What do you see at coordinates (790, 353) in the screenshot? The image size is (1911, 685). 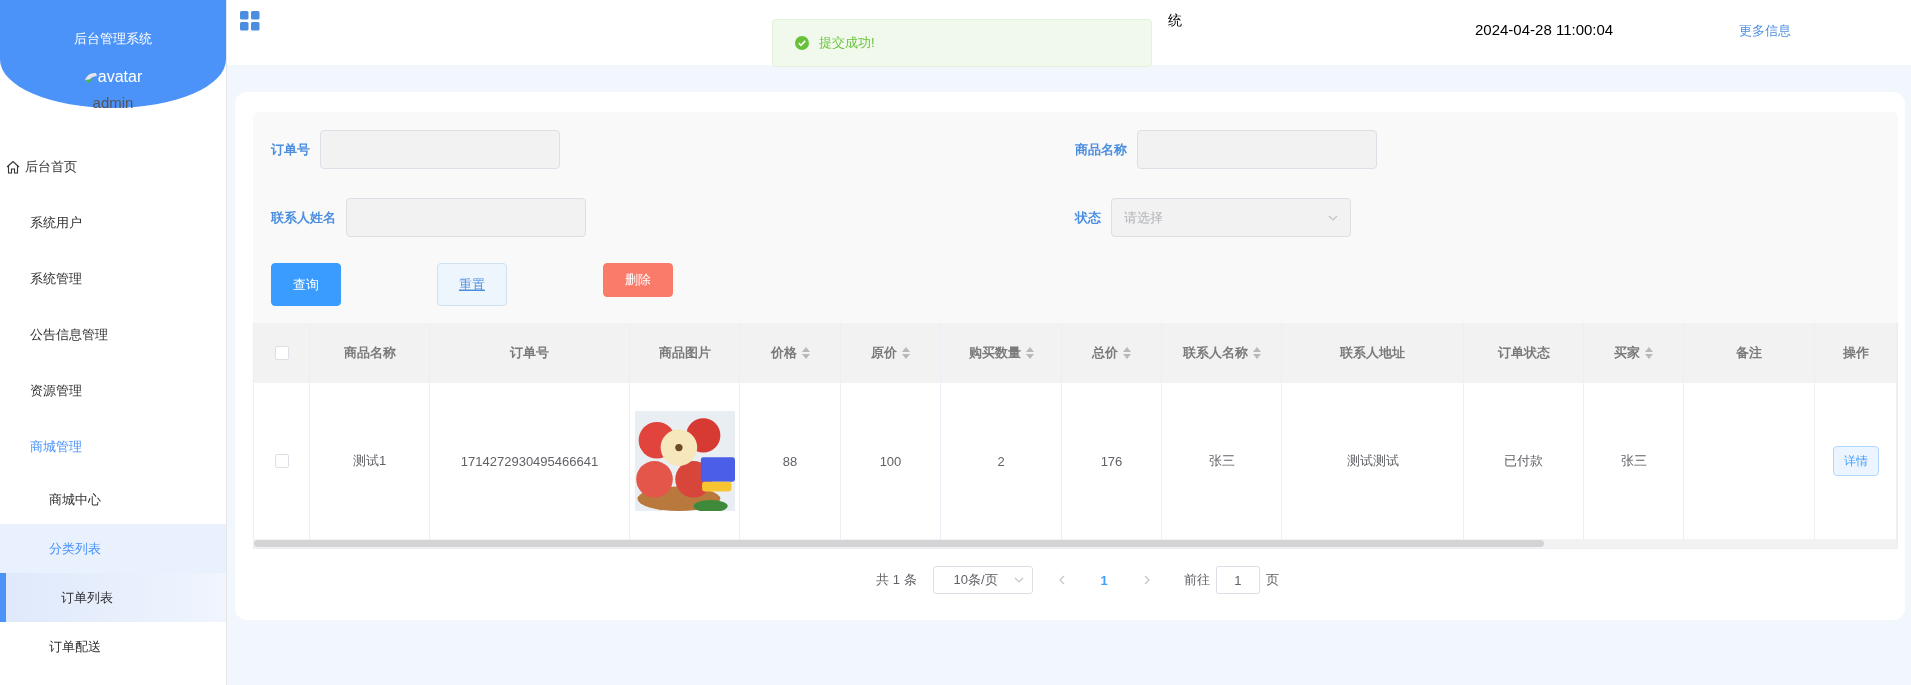 I see `column-header: 价格` at bounding box center [790, 353].